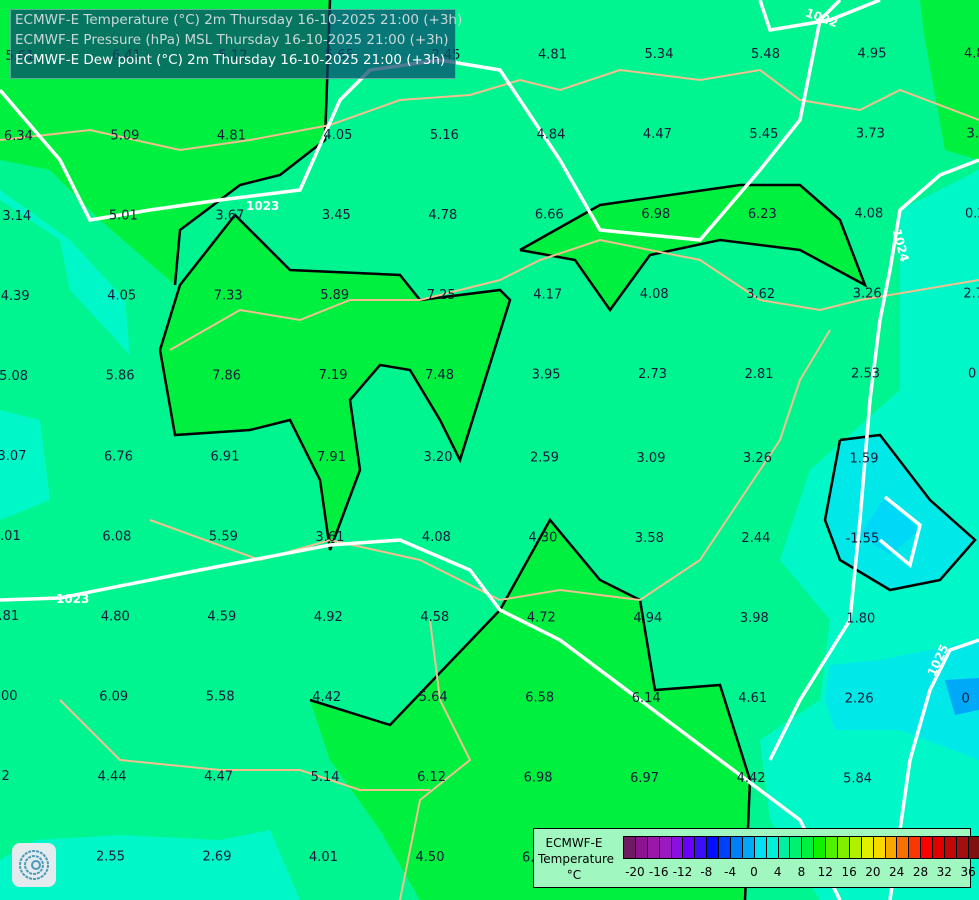  What do you see at coordinates (221, 617) in the screenshot?
I see `station-value: 4.59` at bounding box center [221, 617].